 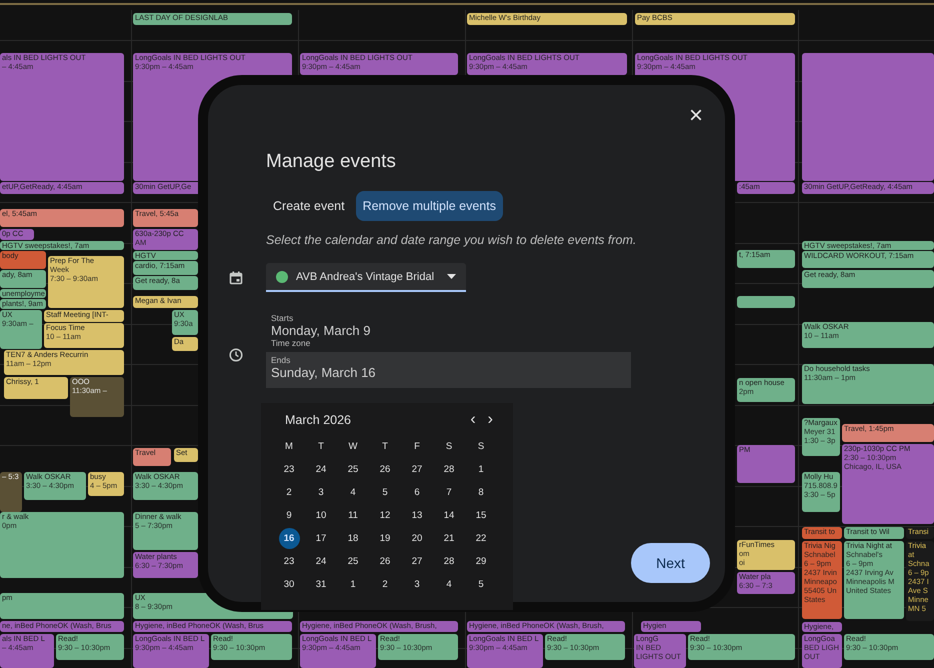 I want to click on weekday-label: M, so click(x=289, y=446).